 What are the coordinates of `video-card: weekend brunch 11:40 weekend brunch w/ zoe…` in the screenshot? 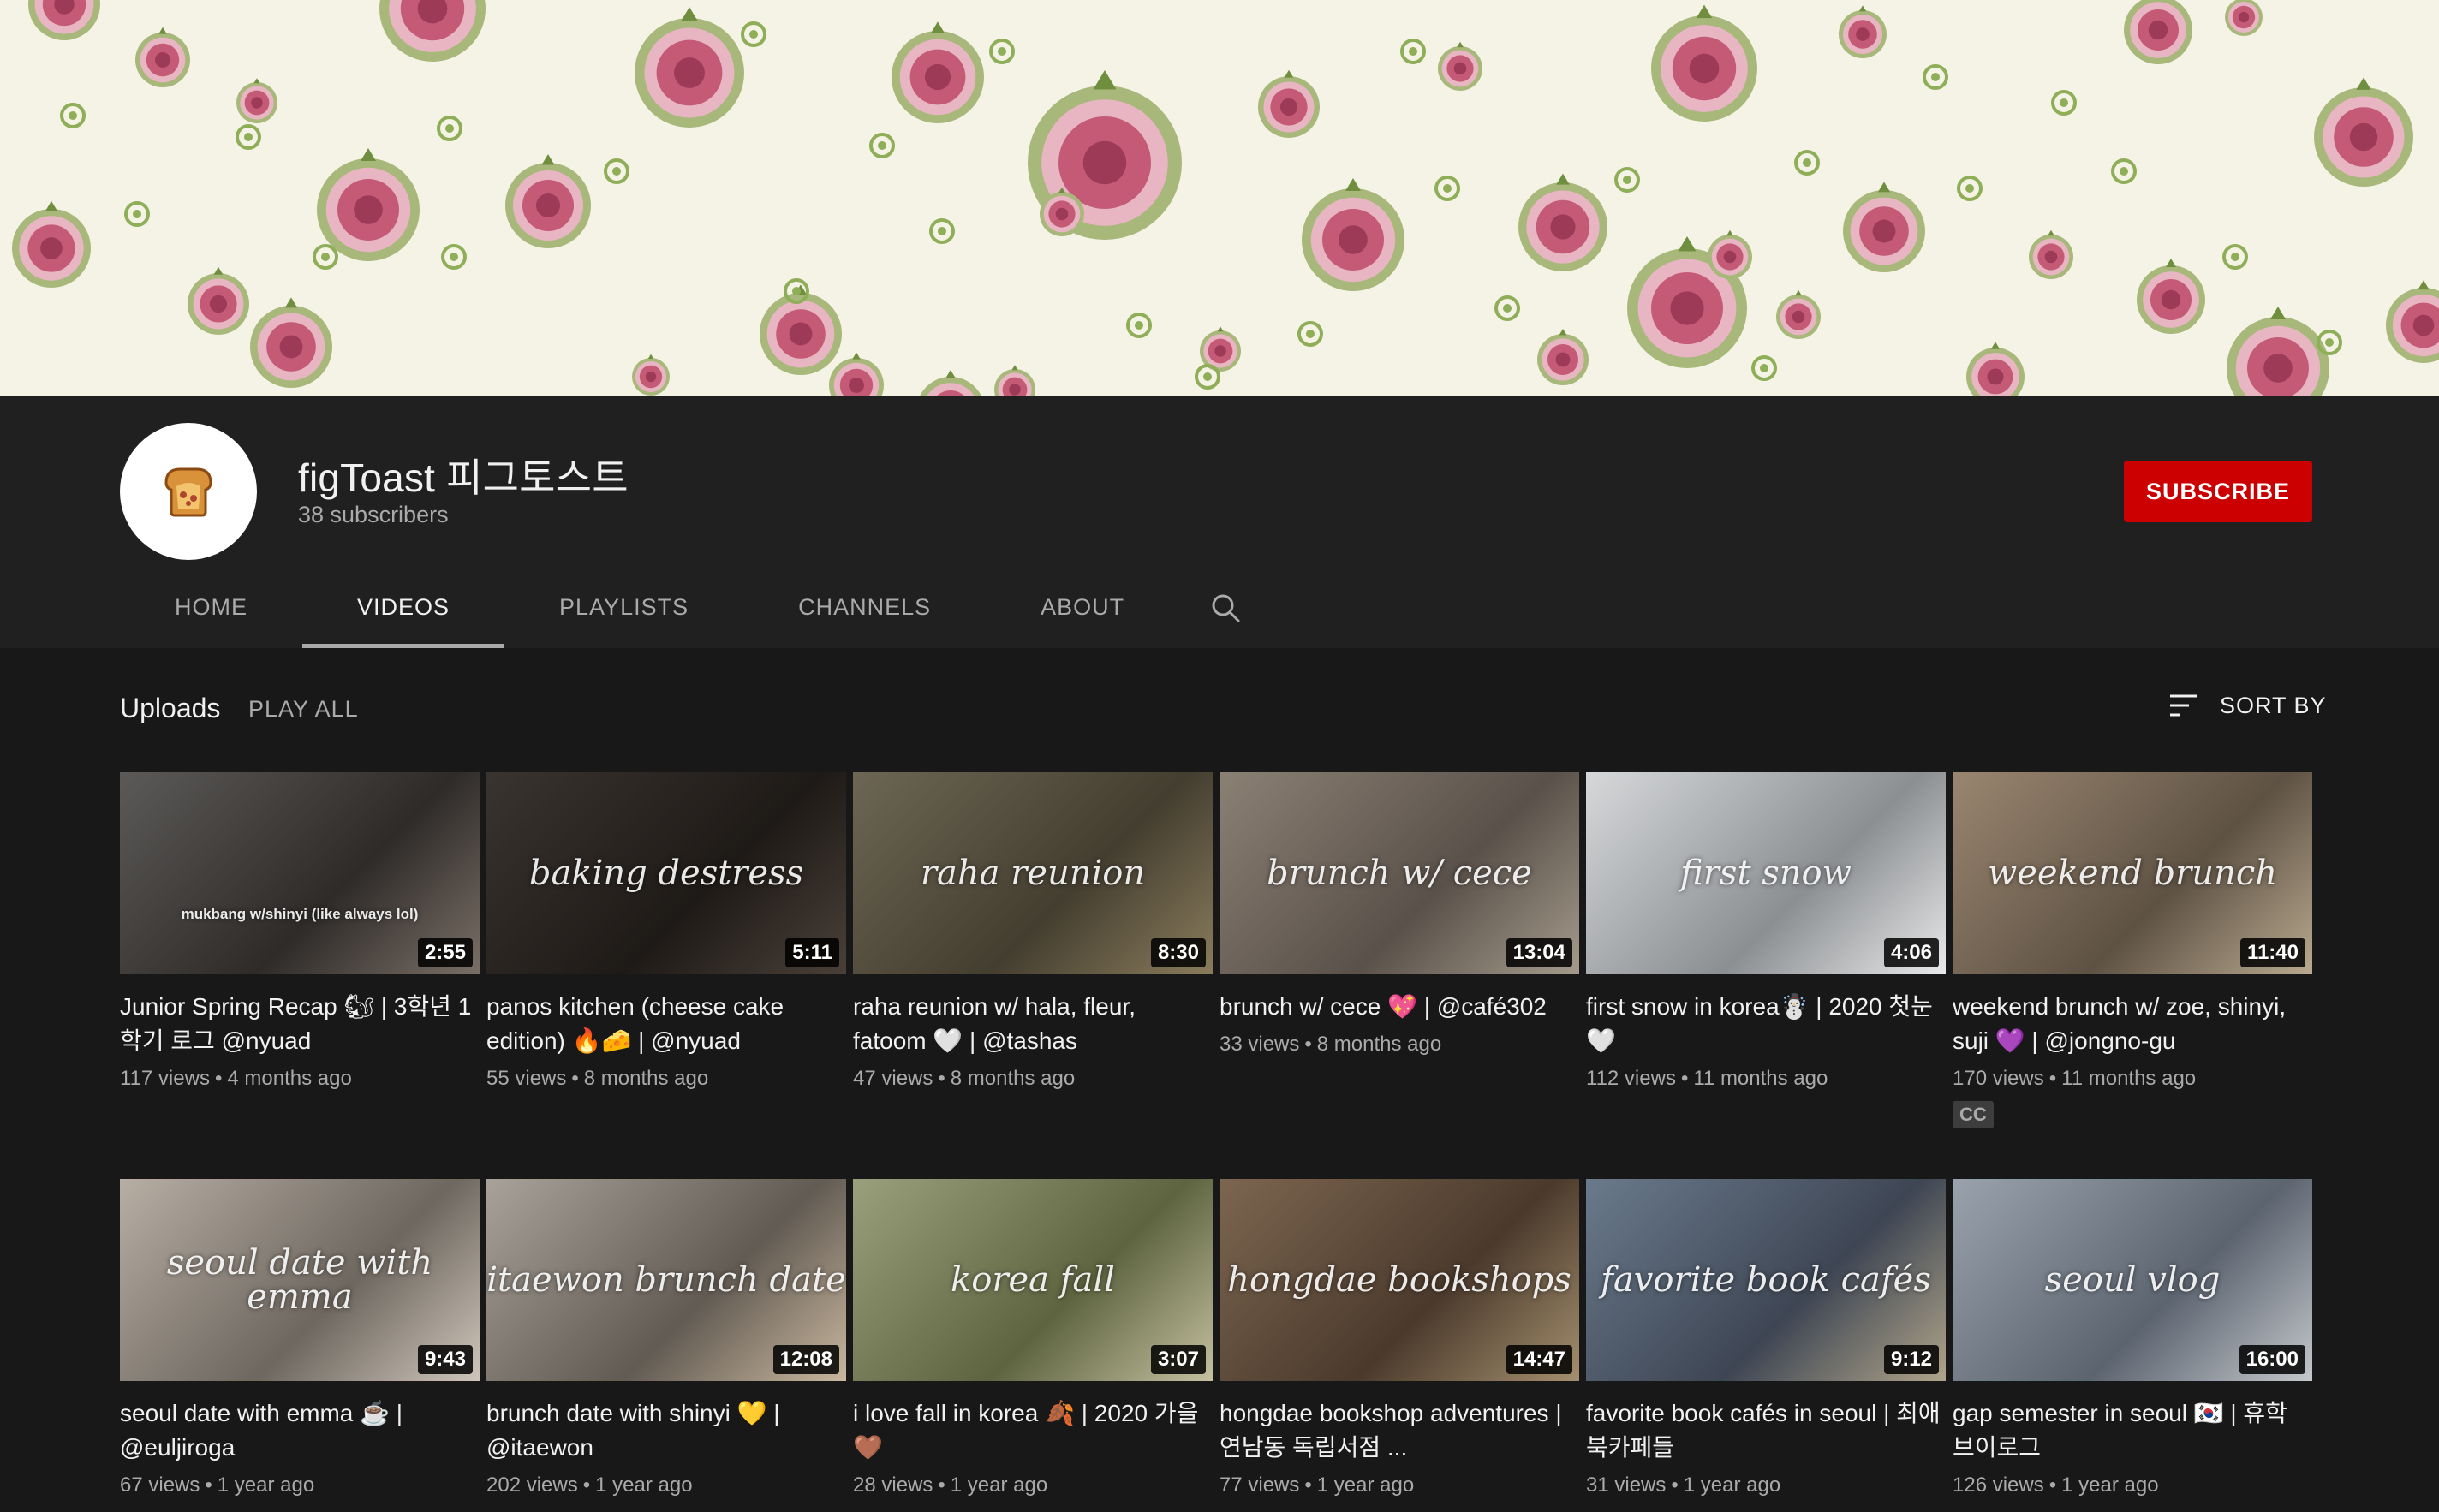 It's located at (2132, 950).